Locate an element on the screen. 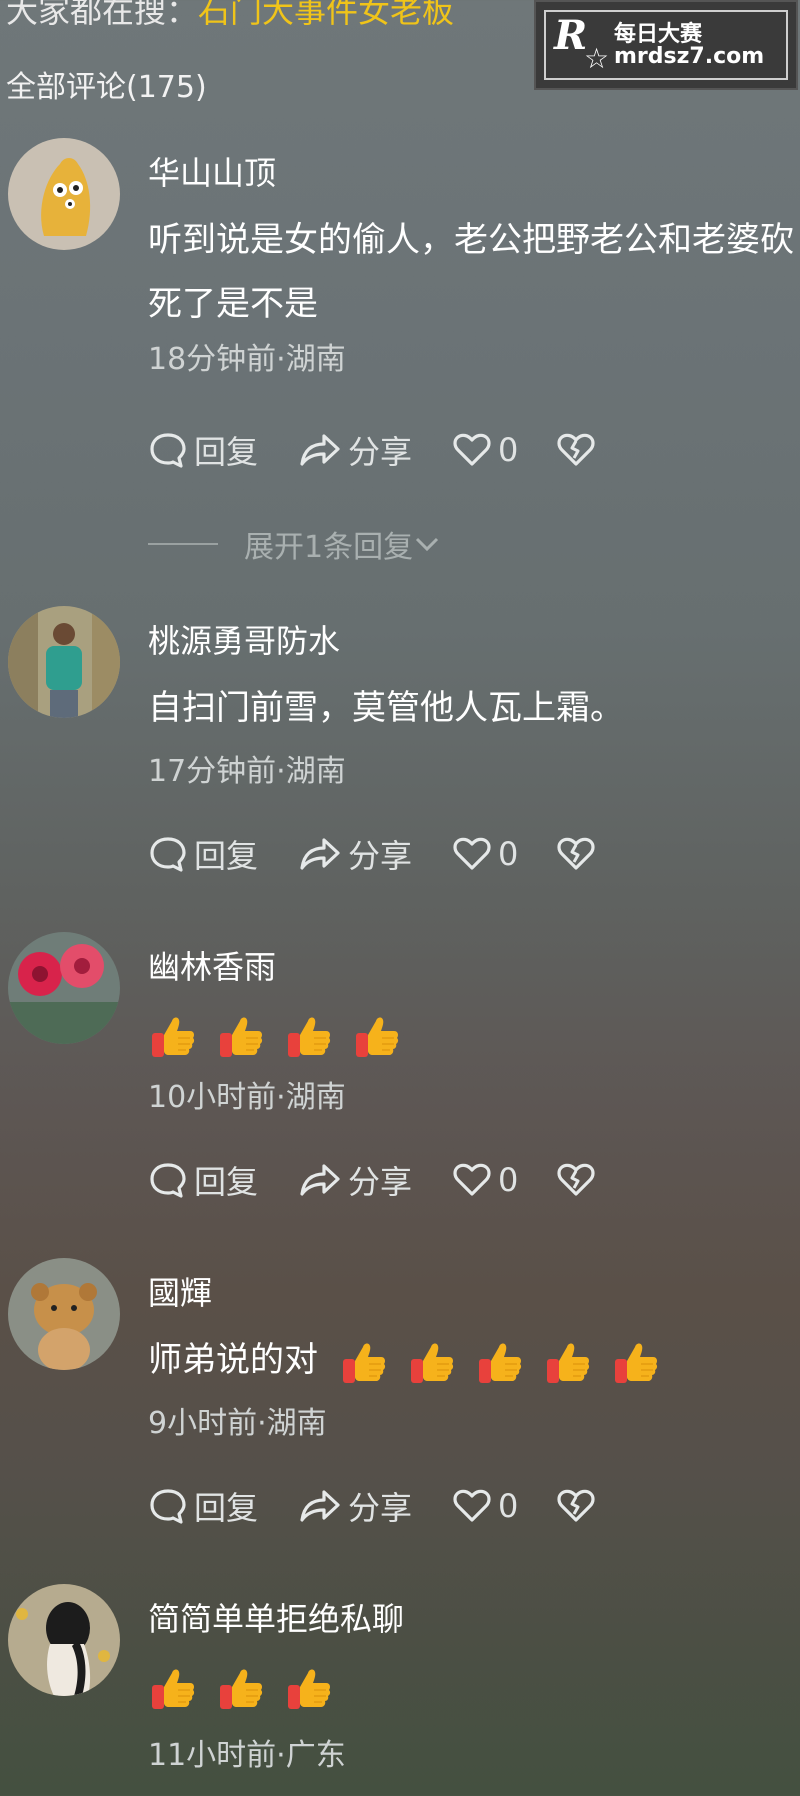 The image size is (800, 1796). expand-replies: 展开1条回复 is located at coordinates (294, 544).